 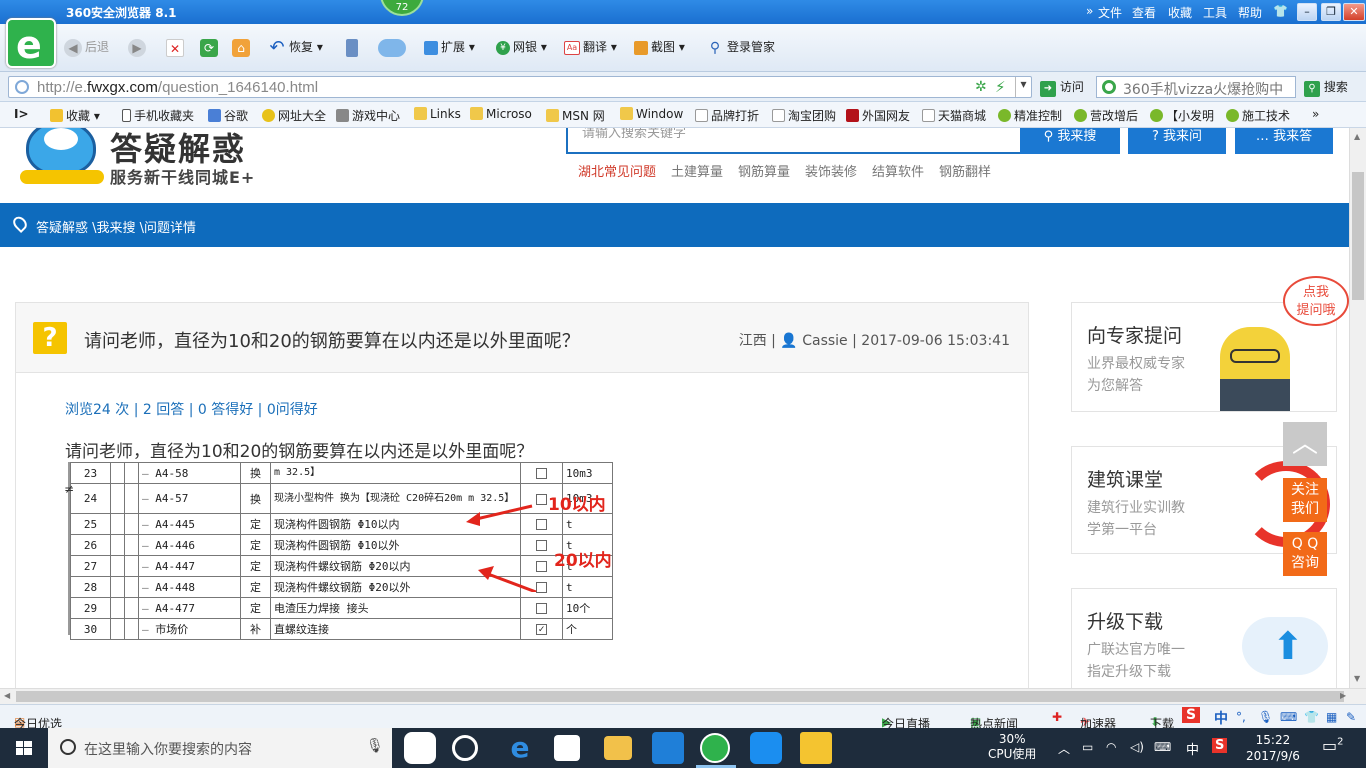 I want to click on score-badge: 72, so click(x=402, y=8).